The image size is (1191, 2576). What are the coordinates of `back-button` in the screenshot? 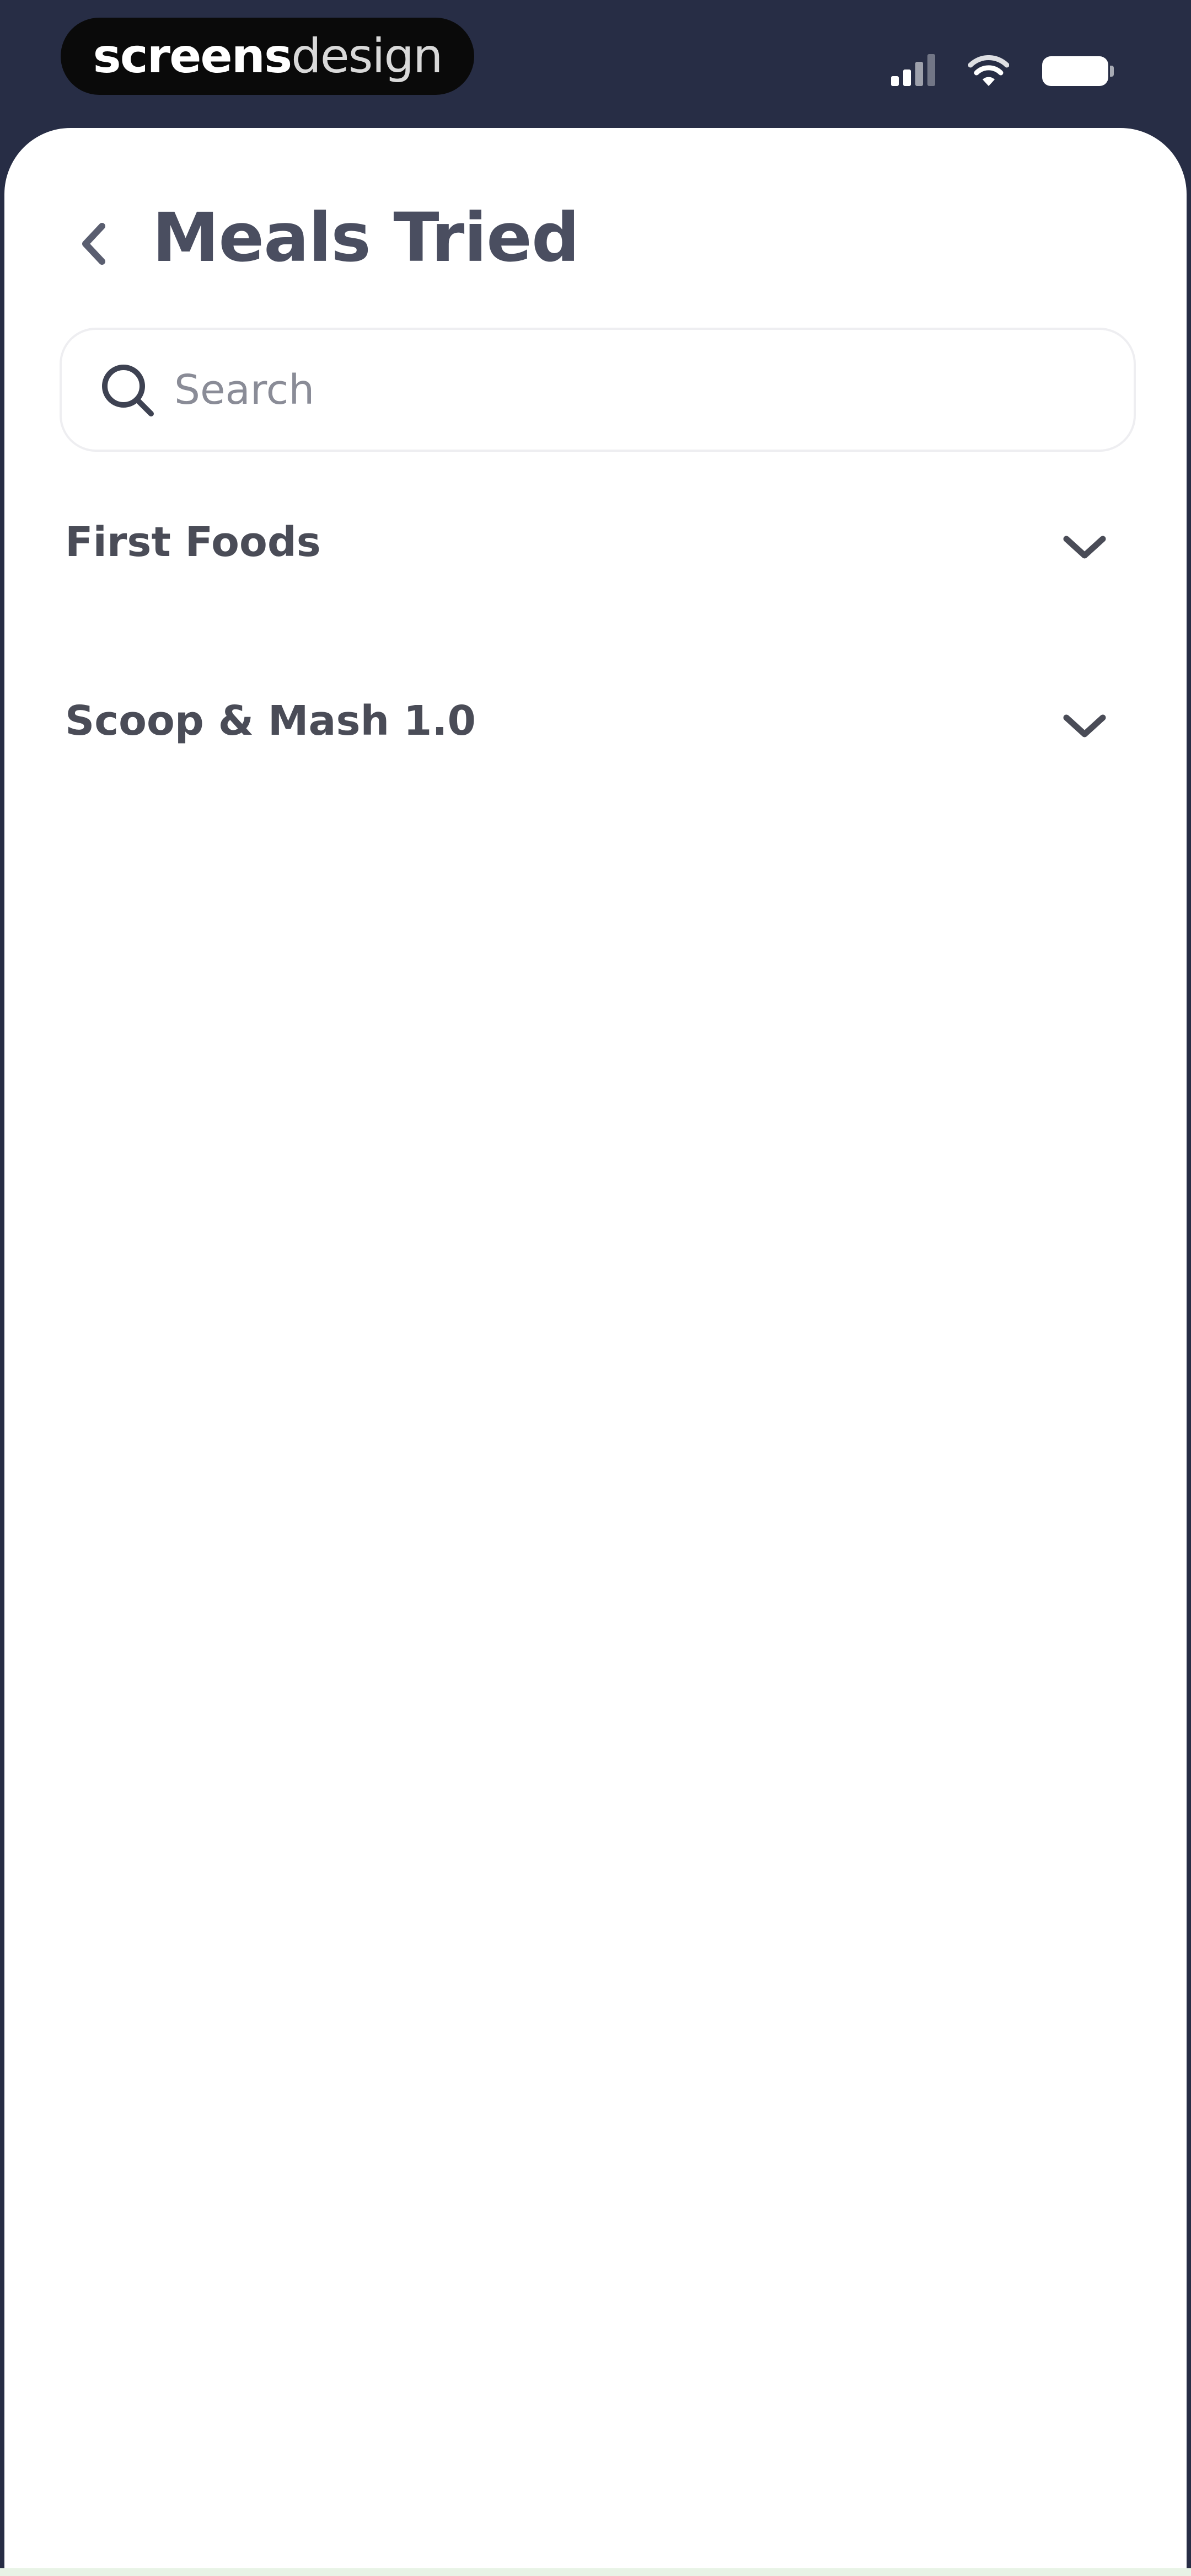 It's located at (93, 243).